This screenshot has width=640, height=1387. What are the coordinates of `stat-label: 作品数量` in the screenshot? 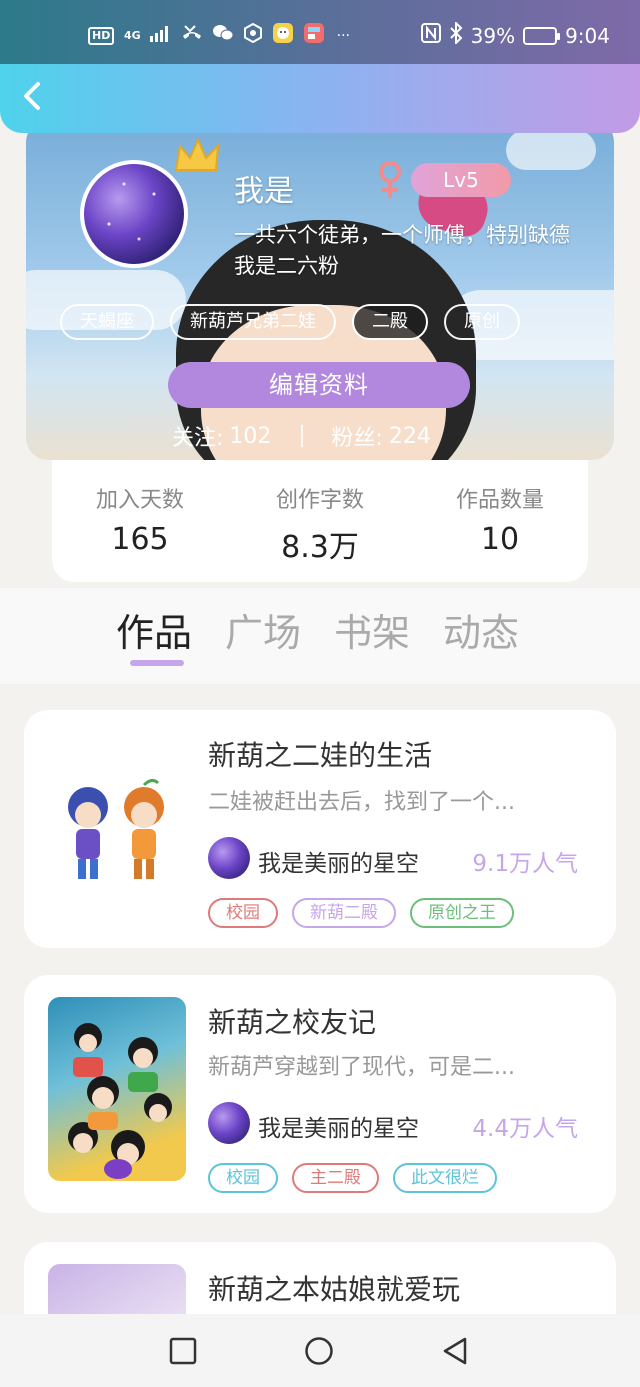 It's located at (499, 500).